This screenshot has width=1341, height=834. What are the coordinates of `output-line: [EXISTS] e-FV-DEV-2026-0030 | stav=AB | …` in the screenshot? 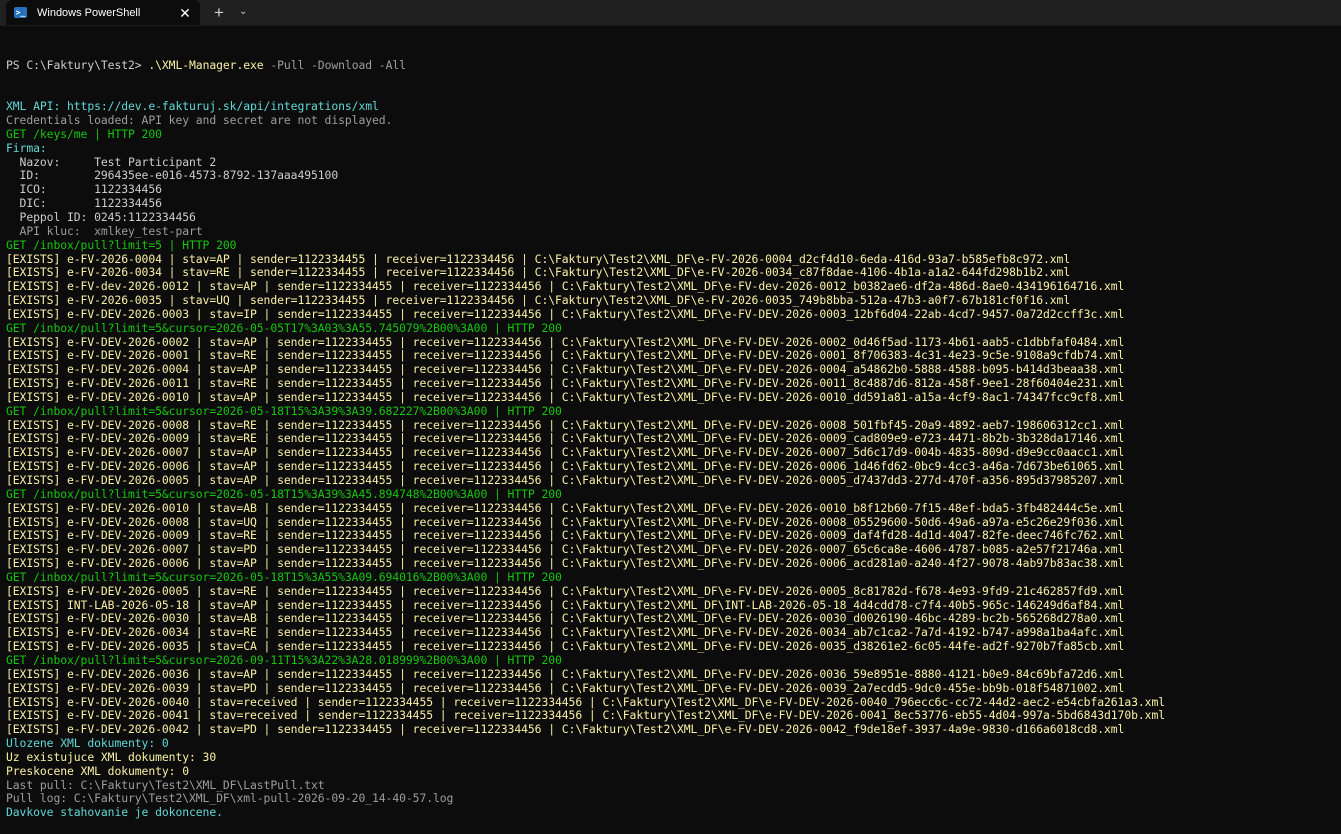 It's located at (565, 618).